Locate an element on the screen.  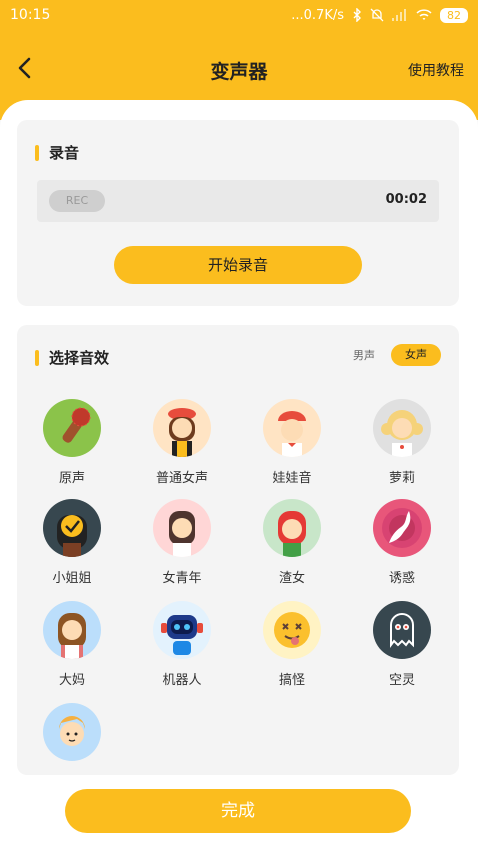
rec-badge: REC is located at coordinates (77, 201).